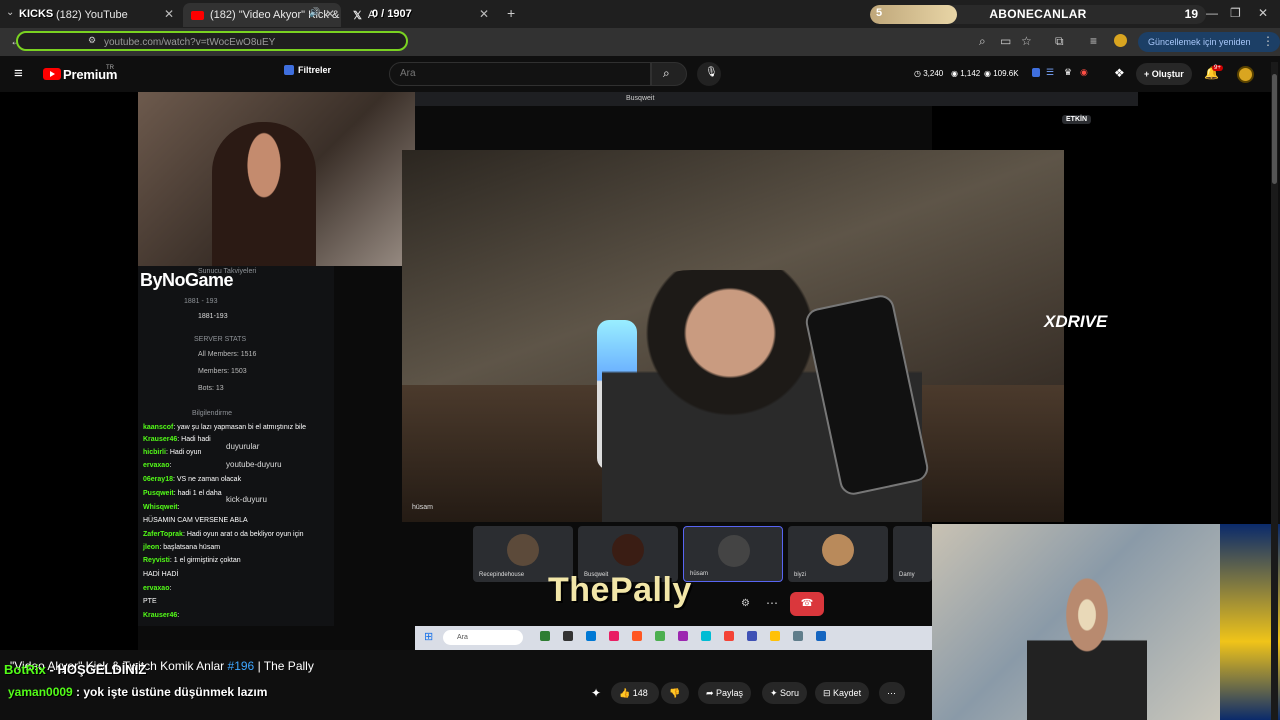  What do you see at coordinates (187, 280) in the screenshot?
I see `bynogame-overlay: ByNoGame` at bounding box center [187, 280].